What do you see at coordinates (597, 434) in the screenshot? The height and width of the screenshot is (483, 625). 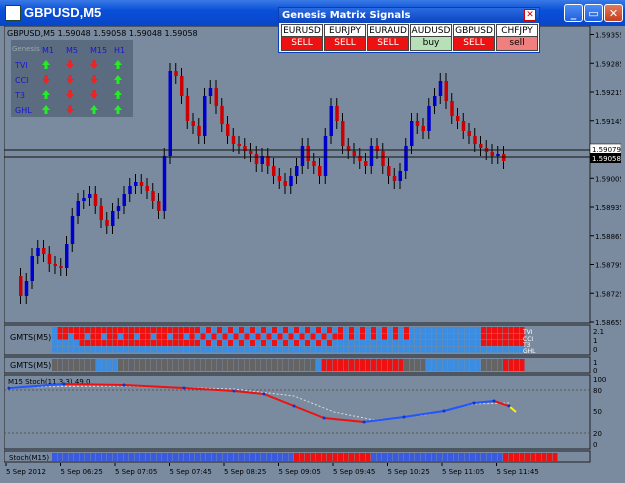 I see `stoch-axis-20: 20` at bounding box center [597, 434].